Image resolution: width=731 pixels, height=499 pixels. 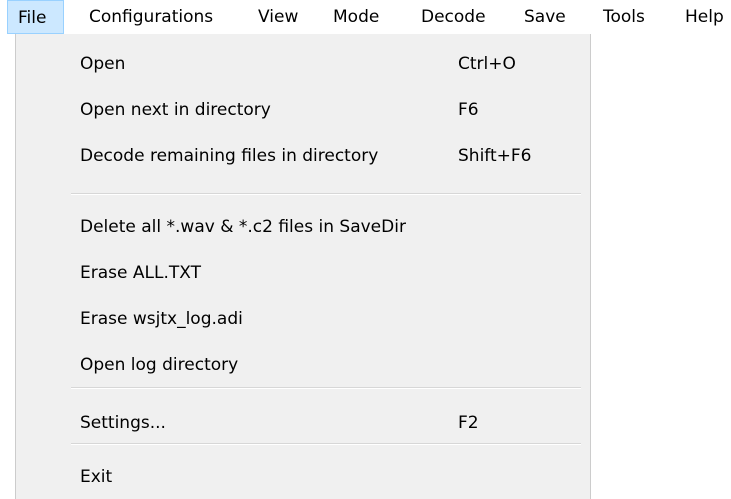 What do you see at coordinates (303, 110) in the screenshot?
I see `menu-item-open-next-in-directory: Open next in directory F6` at bounding box center [303, 110].